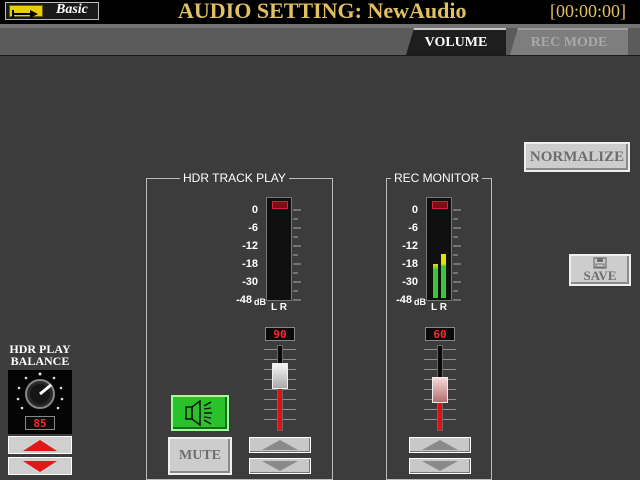 Image resolution: width=640 pixels, height=480 pixels. I want to click on arrow-right-icon, so click(26, 11).